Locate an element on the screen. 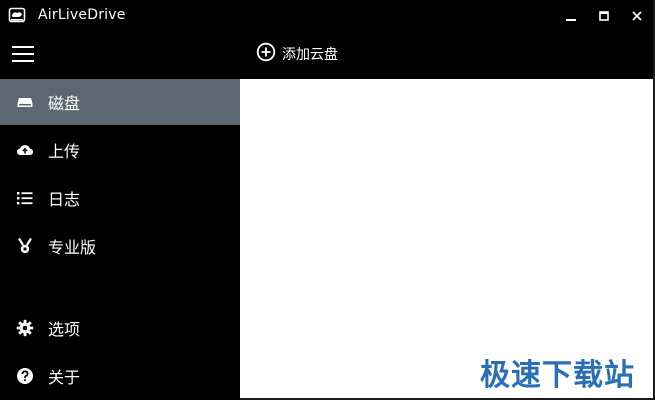 Image resolution: width=655 pixels, height=400 pixels. medal-icon is located at coordinates (25, 246).